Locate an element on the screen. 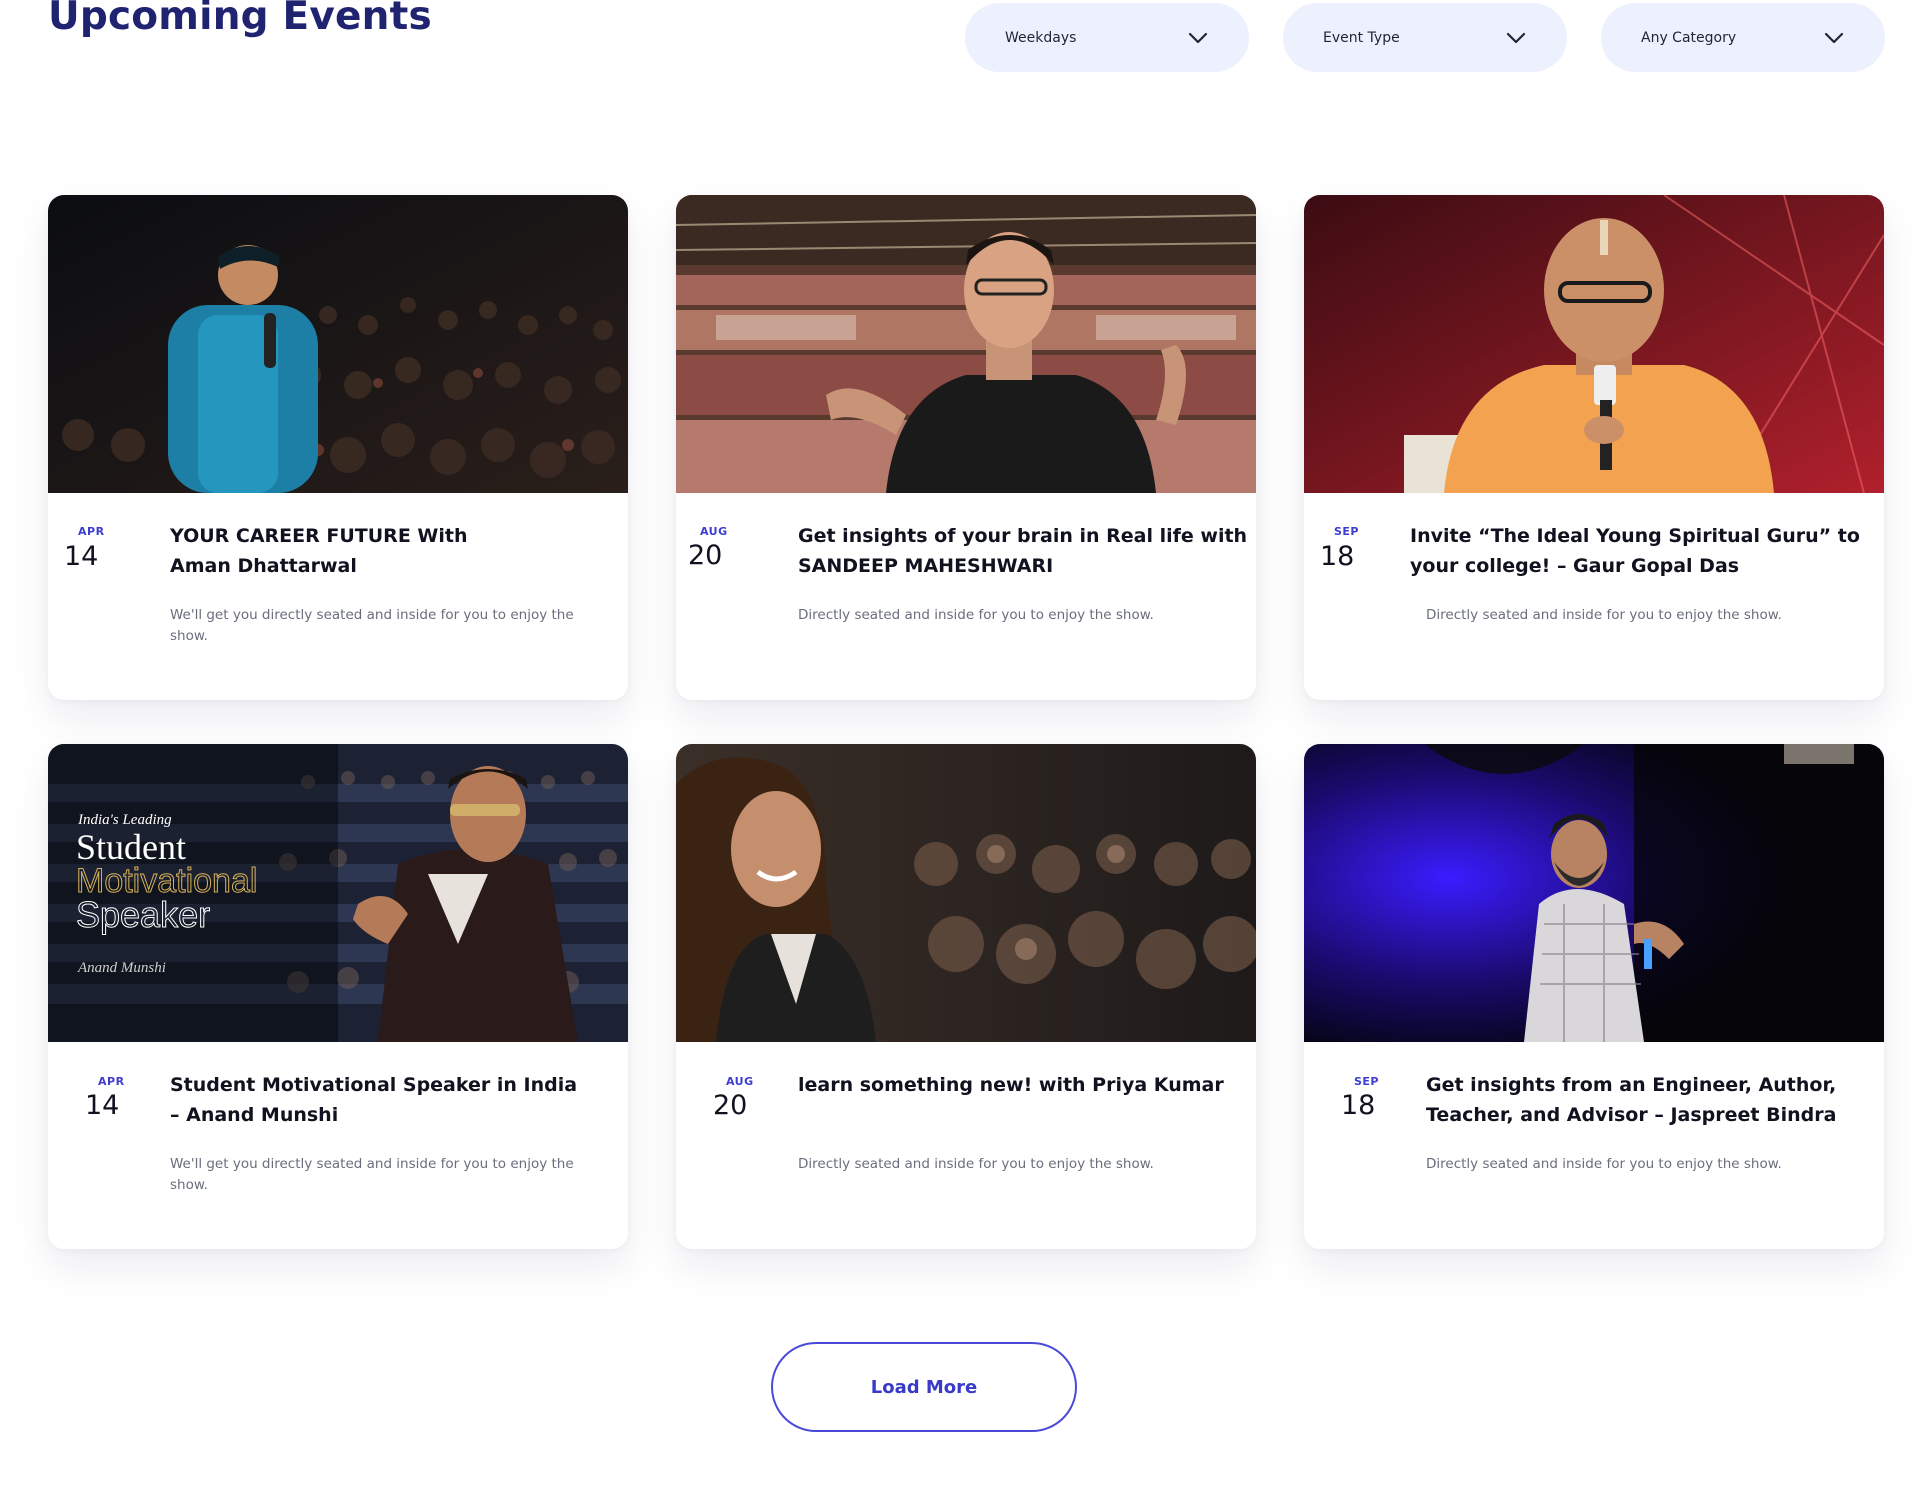 Image resolution: width=1923 pixels, height=1488 pixels. category-filter-label: Any Category is located at coordinates (1689, 37).